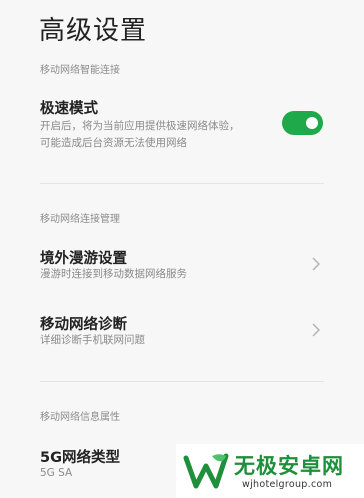  Describe the element at coordinates (206, 471) in the screenshot. I see `leaf-w-logo-icon` at that location.